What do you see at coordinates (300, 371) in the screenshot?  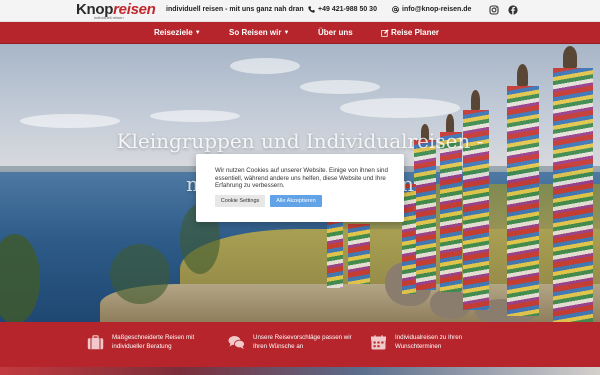 I see `next-section-preview` at bounding box center [300, 371].